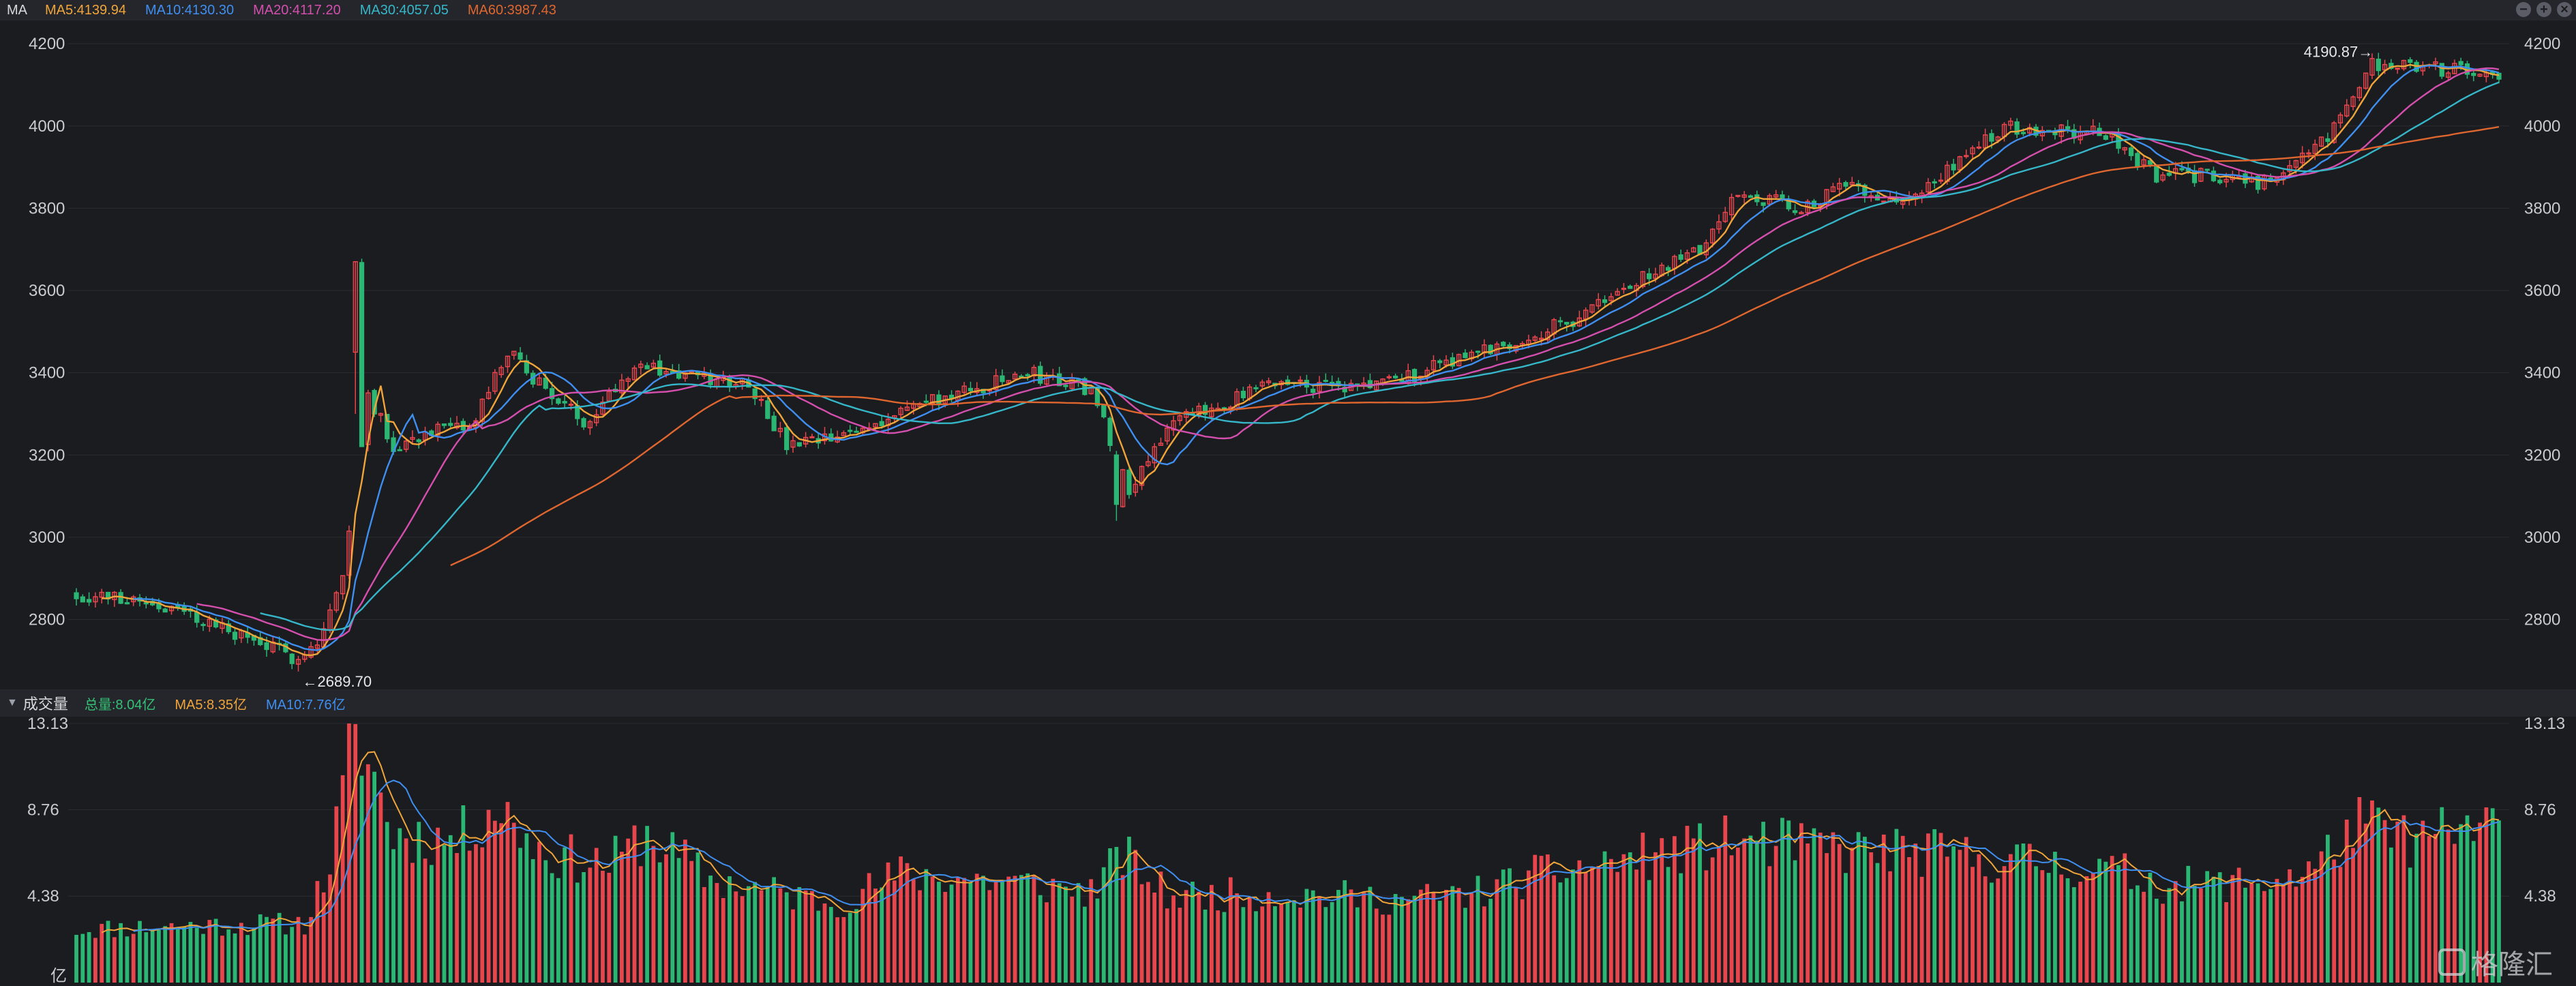  Describe the element at coordinates (2542, 620) in the screenshot. I see `y-tick-label-right: 2800` at that location.